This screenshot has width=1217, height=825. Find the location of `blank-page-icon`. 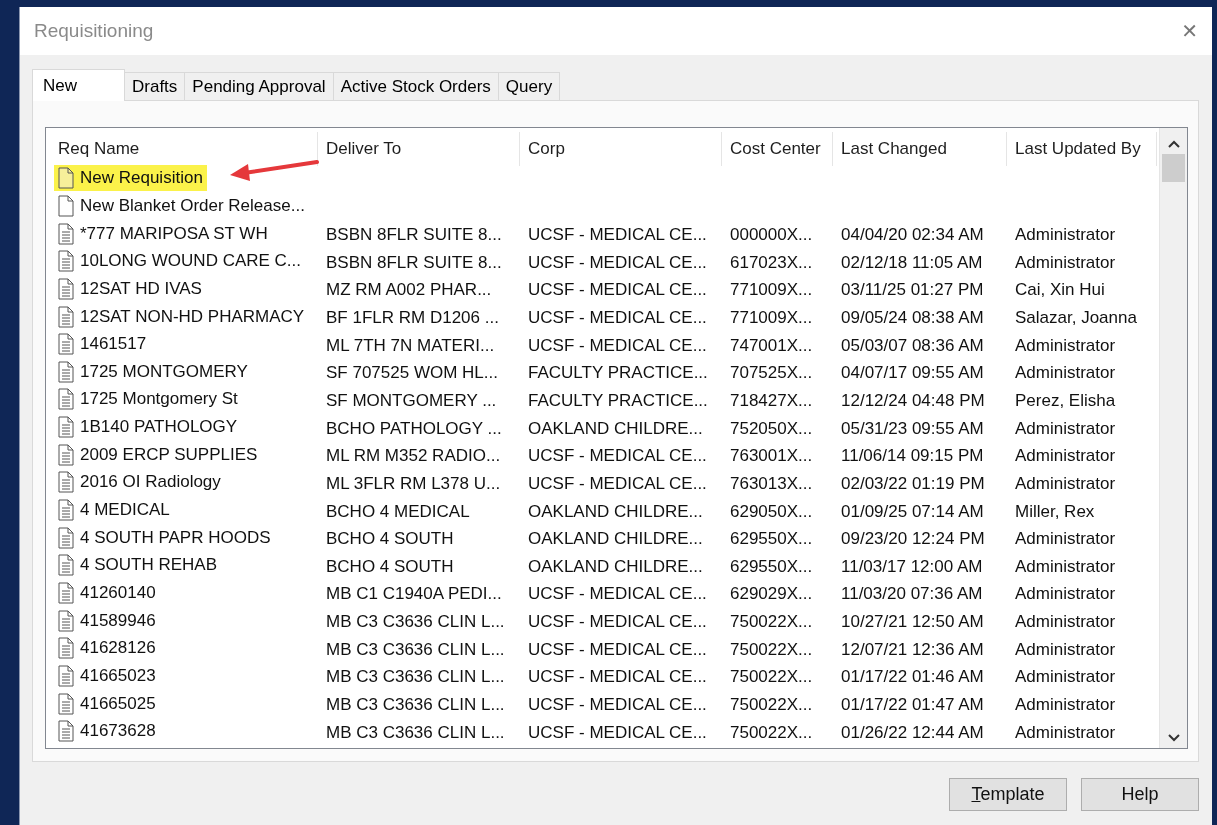

blank-page-icon is located at coordinates (66, 205).